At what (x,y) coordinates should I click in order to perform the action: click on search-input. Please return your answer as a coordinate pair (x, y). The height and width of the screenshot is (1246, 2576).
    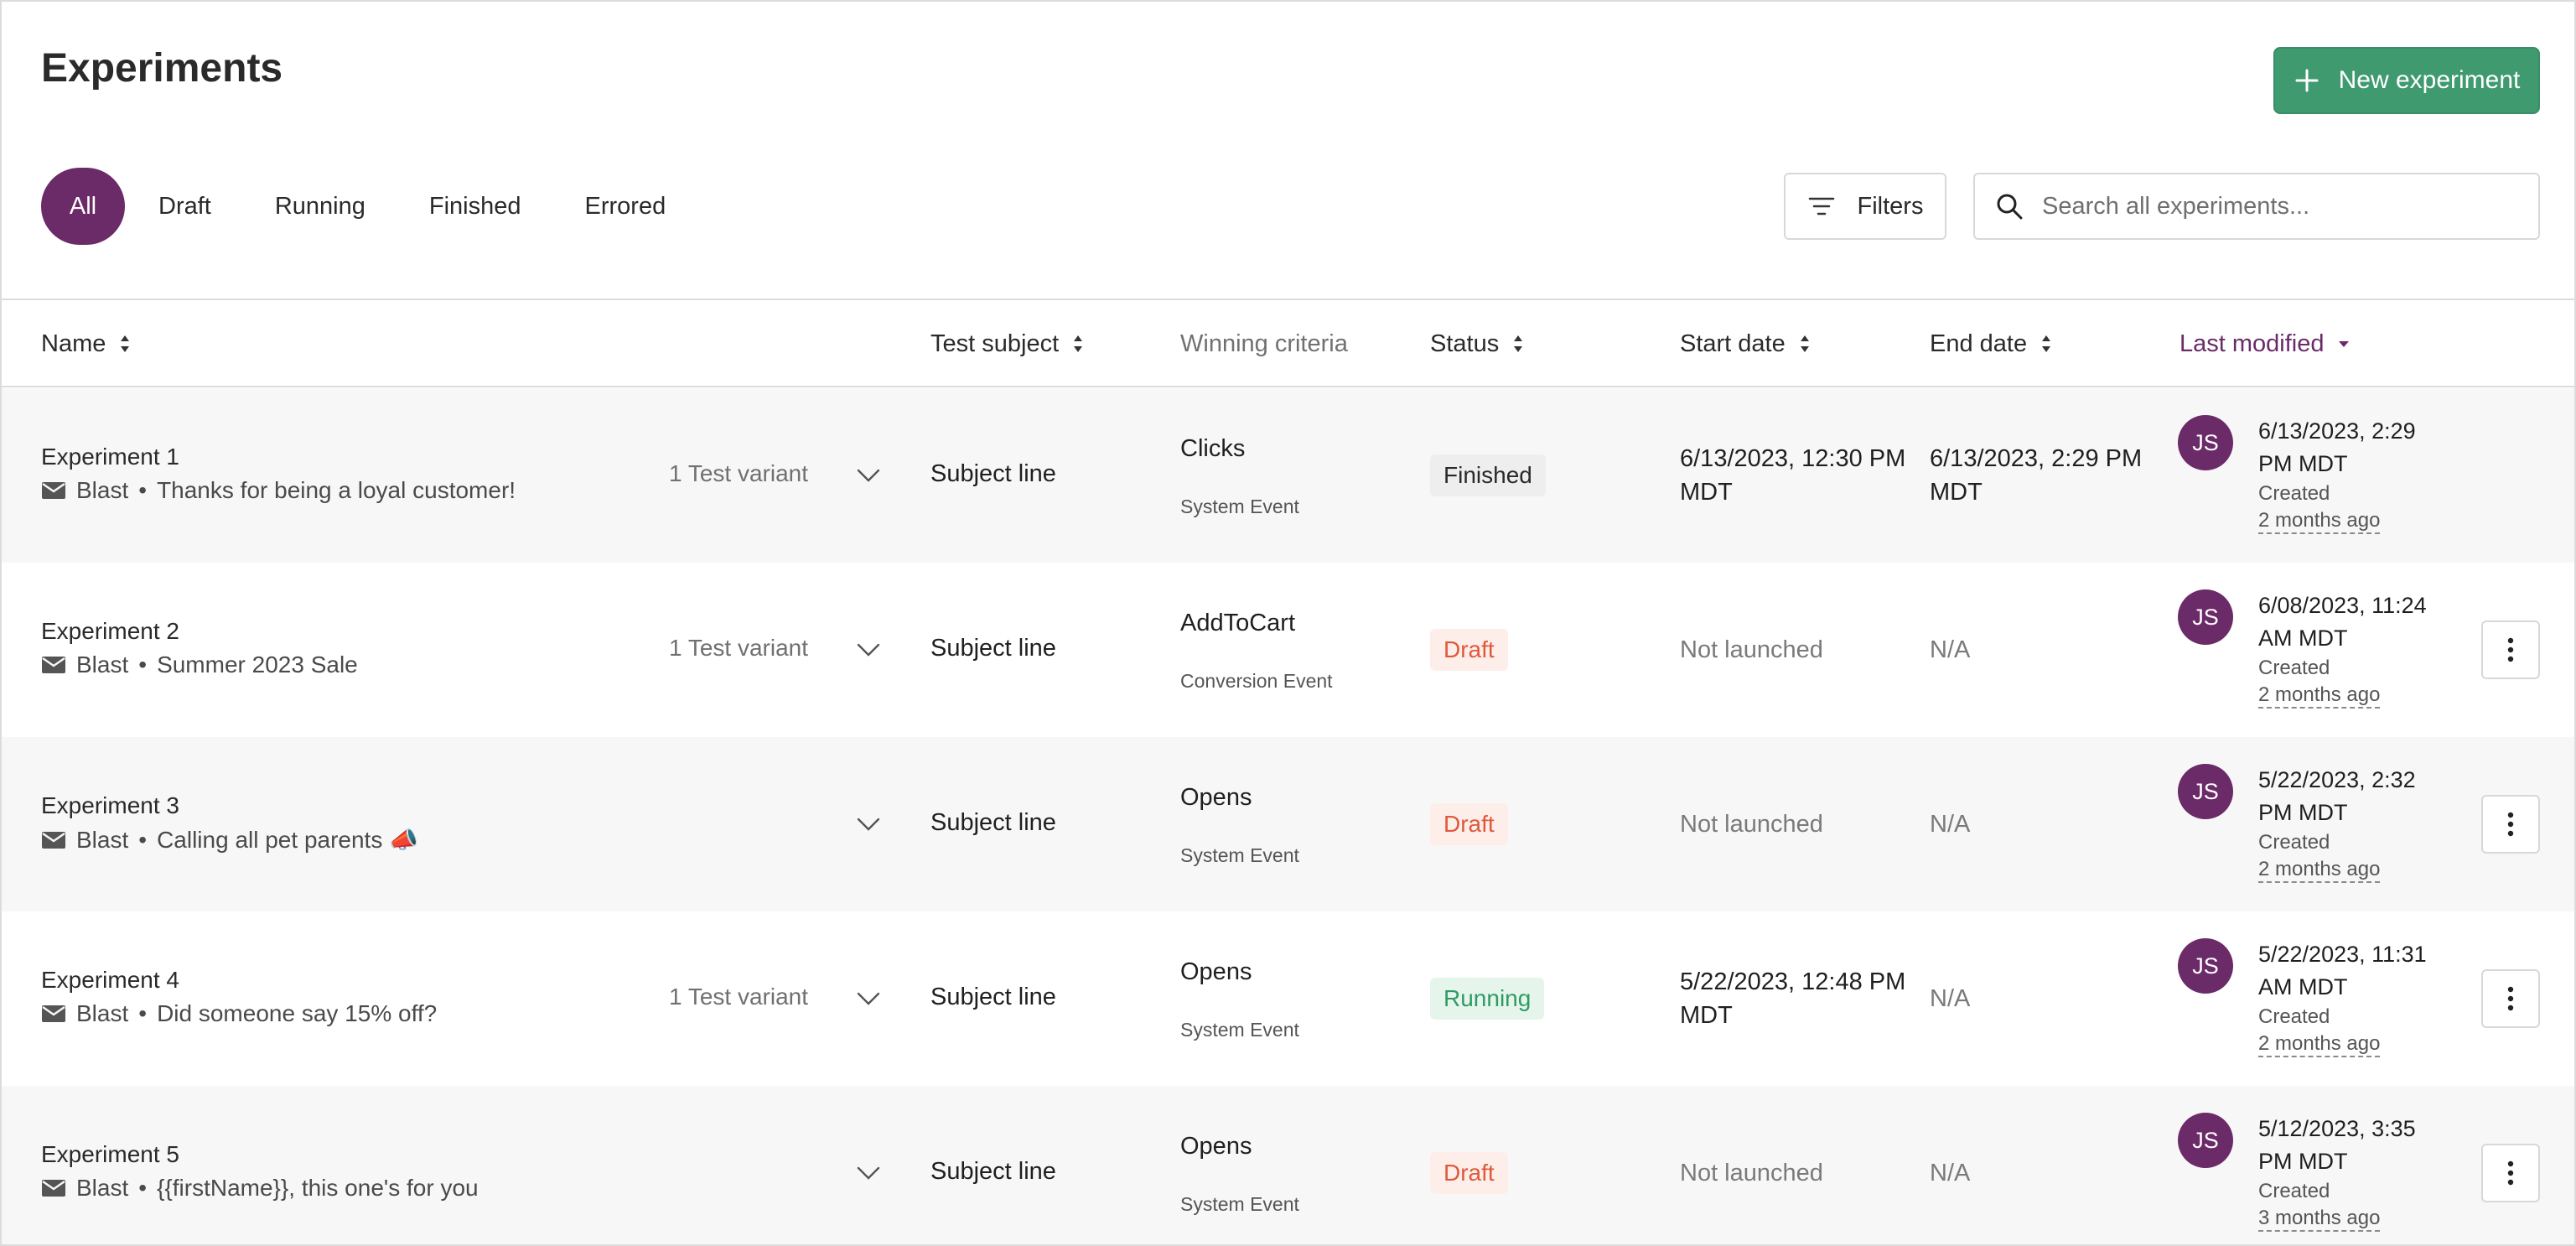
    Looking at the image, I should click on (2276, 206).